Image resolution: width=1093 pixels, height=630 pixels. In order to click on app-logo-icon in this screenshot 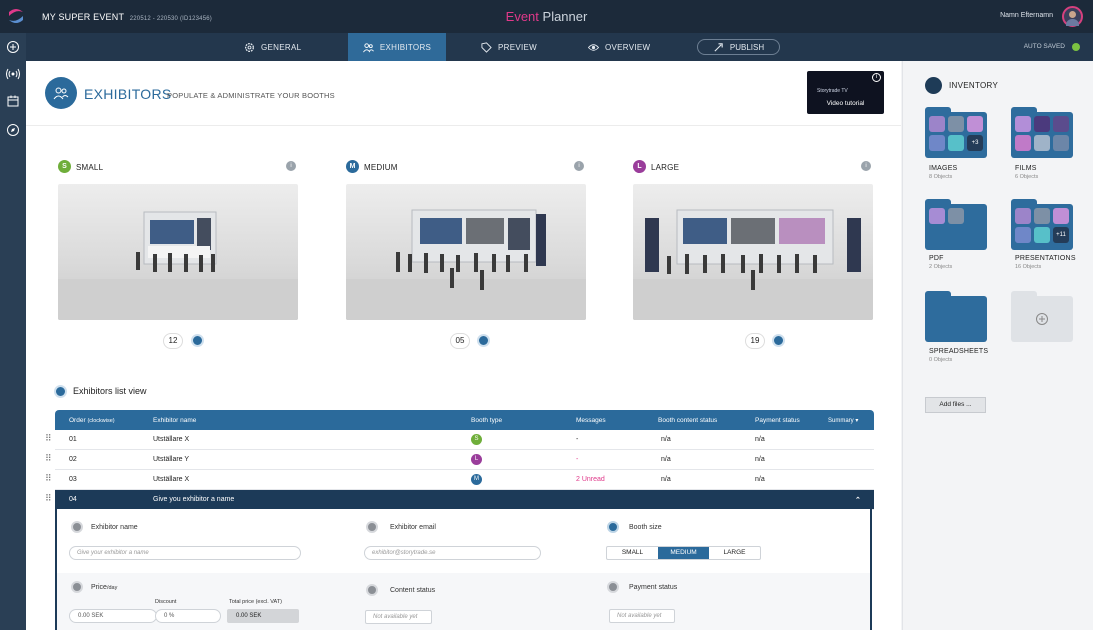, I will do `click(16, 16)`.